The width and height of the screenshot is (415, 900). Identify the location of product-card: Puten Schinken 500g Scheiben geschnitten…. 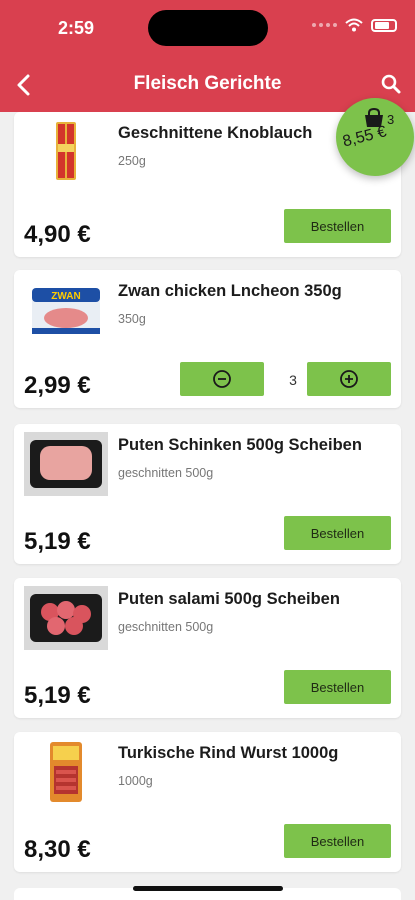
(207, 494).